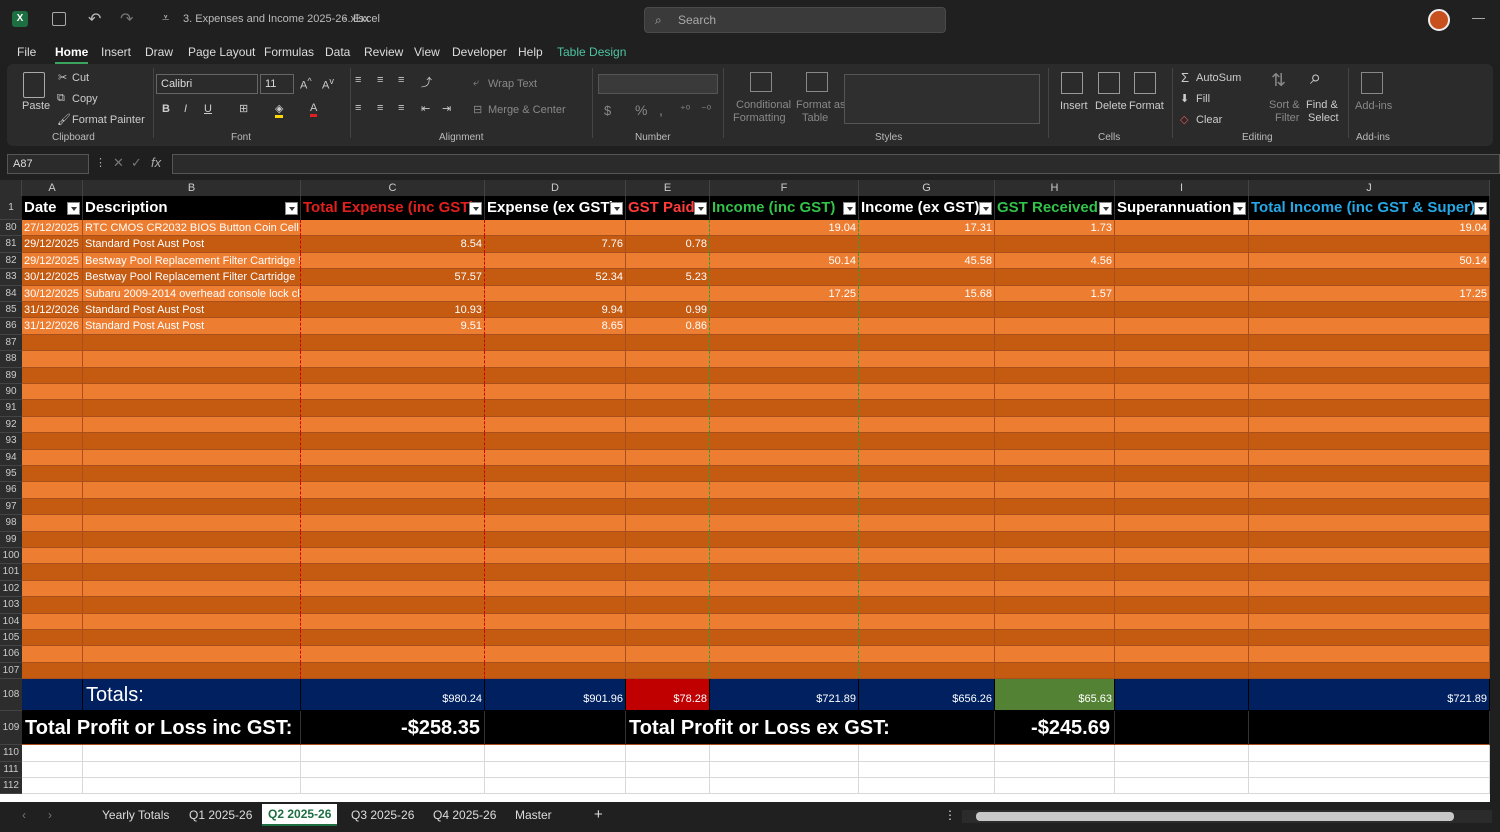  Describe the element at coordinates (11, 671) in the screenshot. I see `row-header: 107` at that location.